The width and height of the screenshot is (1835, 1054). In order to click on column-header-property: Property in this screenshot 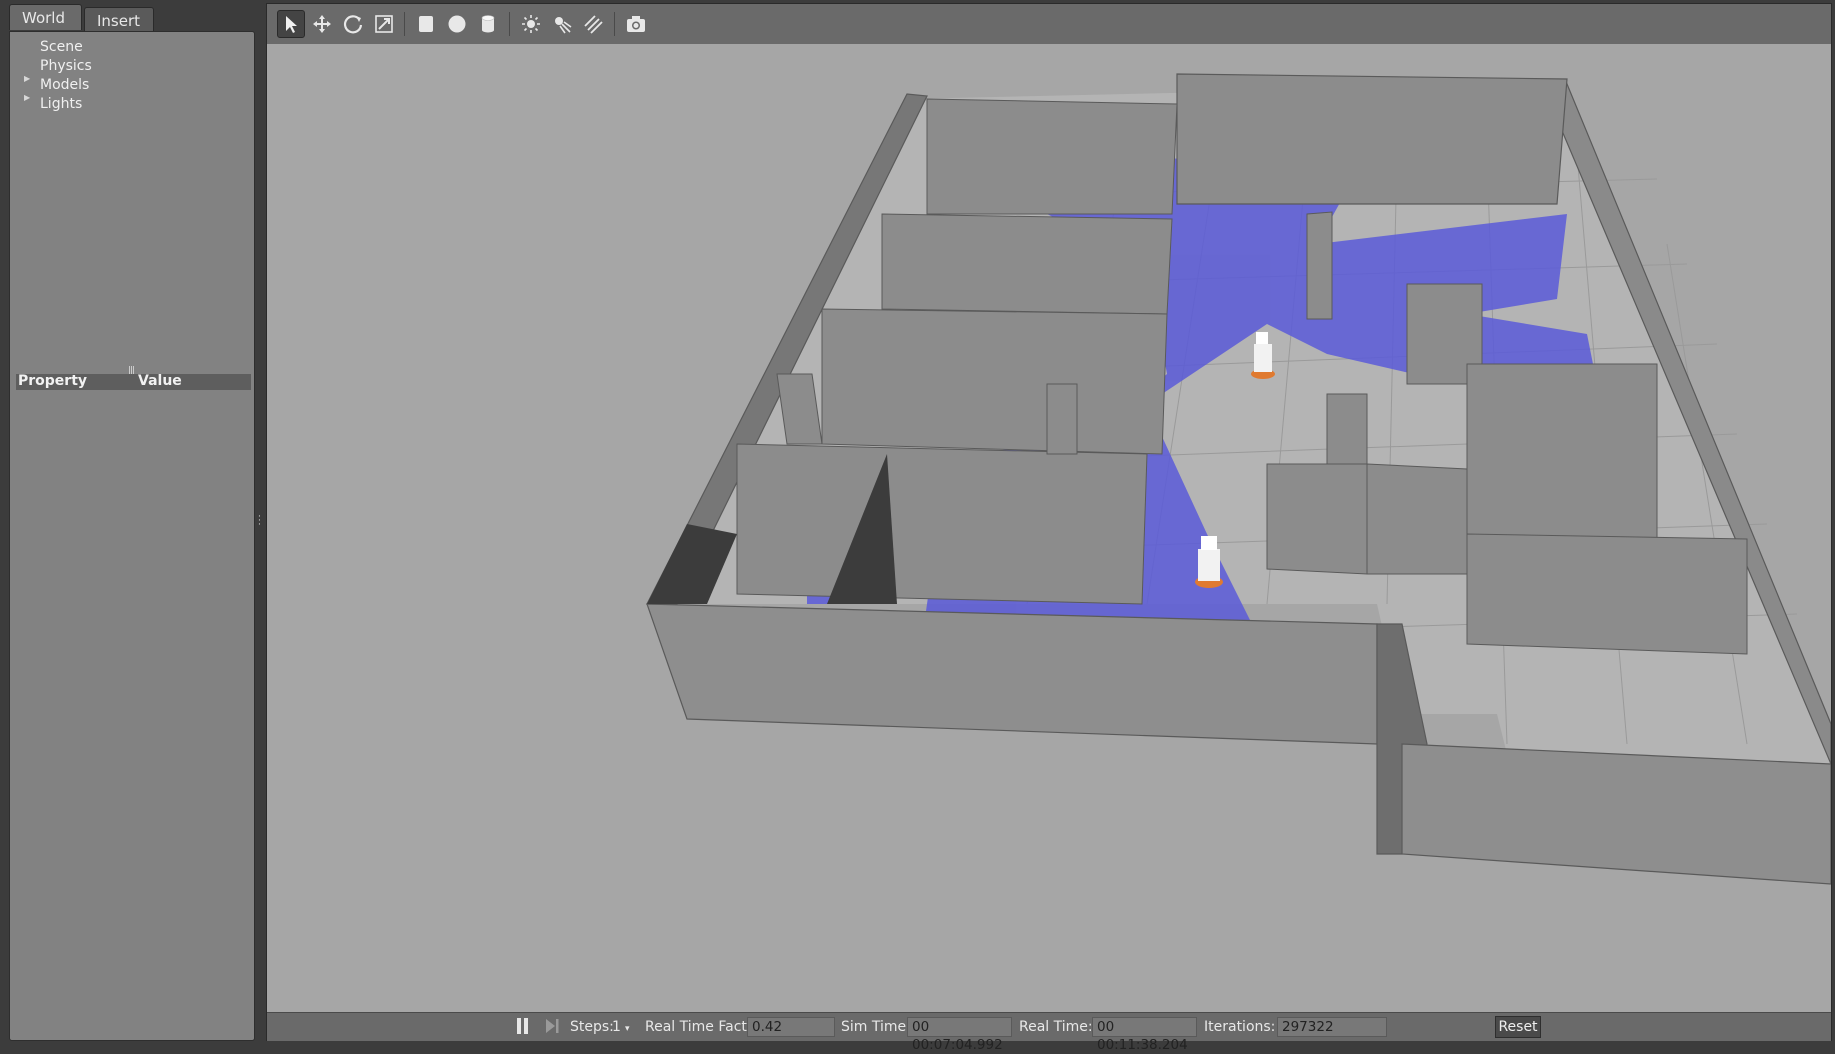, I will do `click(53, 381)`.